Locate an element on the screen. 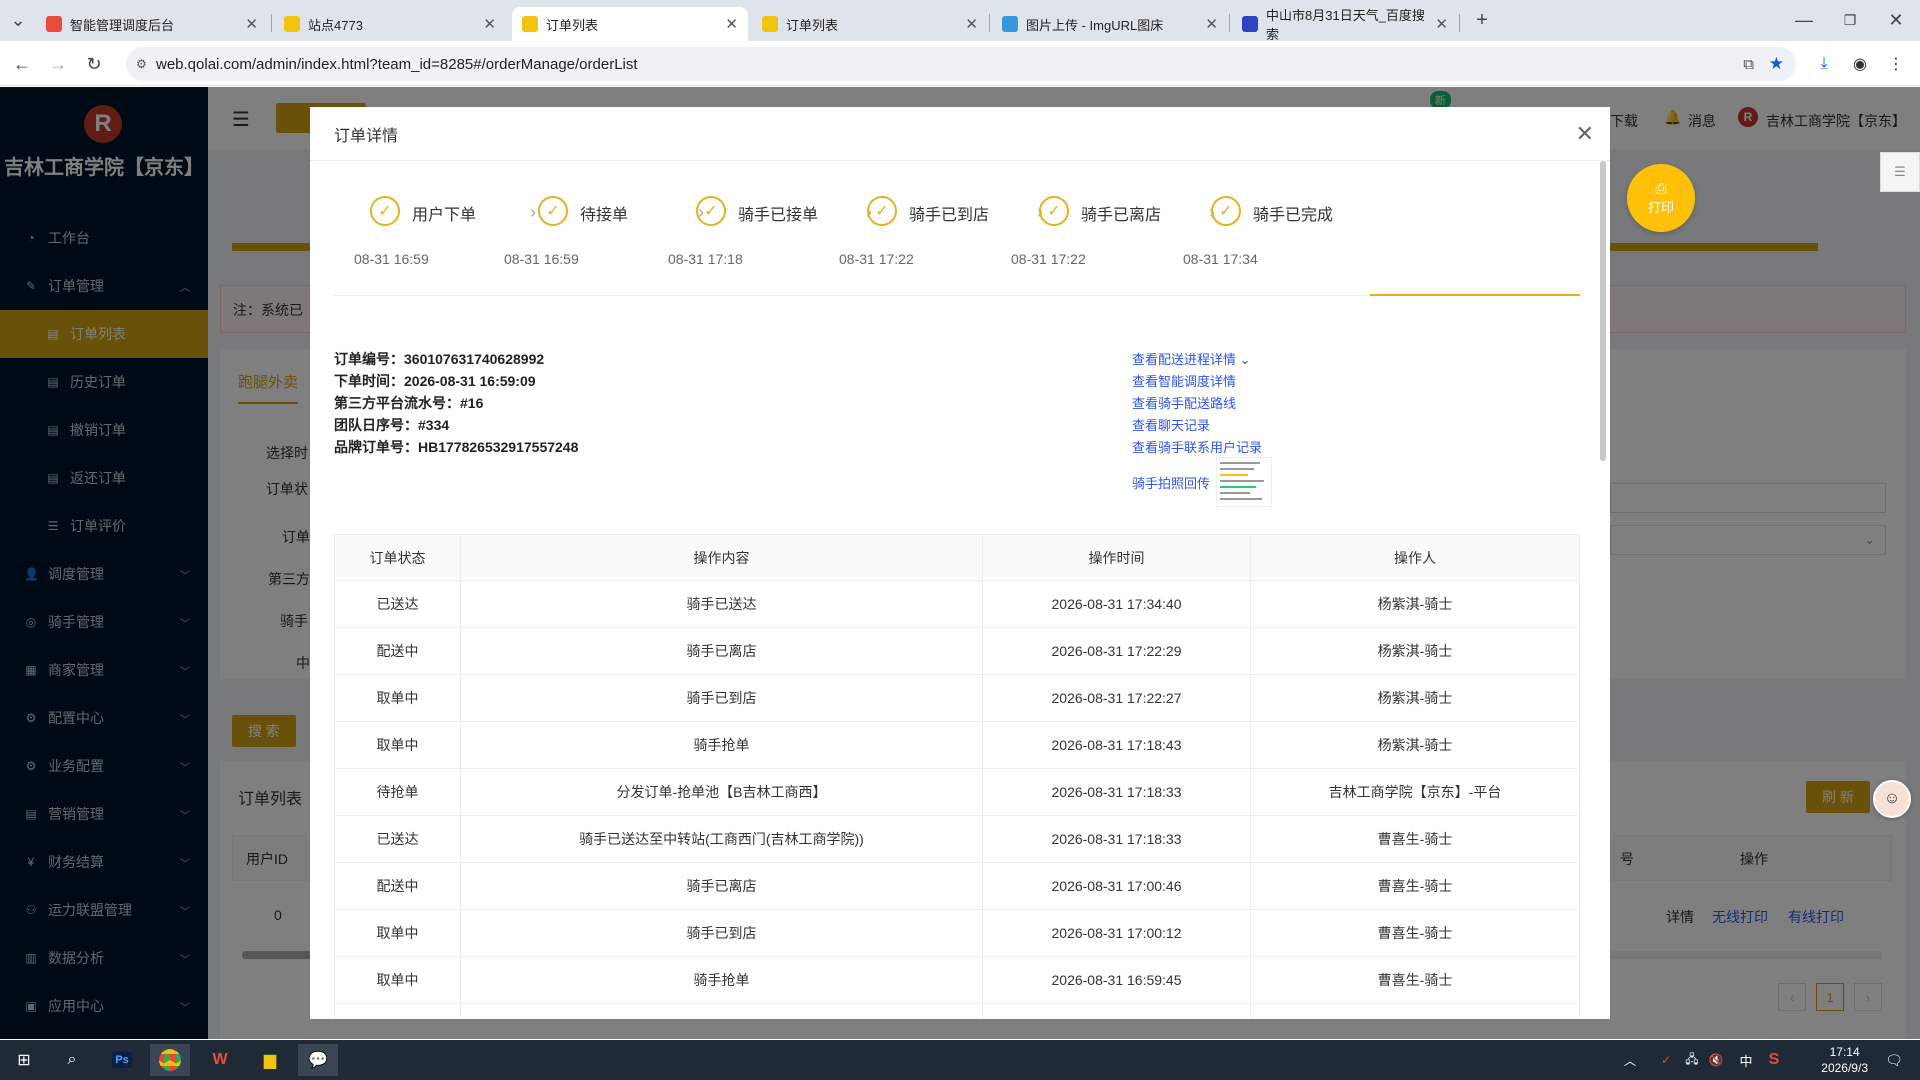 The image size is (1920, 1080). back-icon: ← is located at coordinates (22, 64).